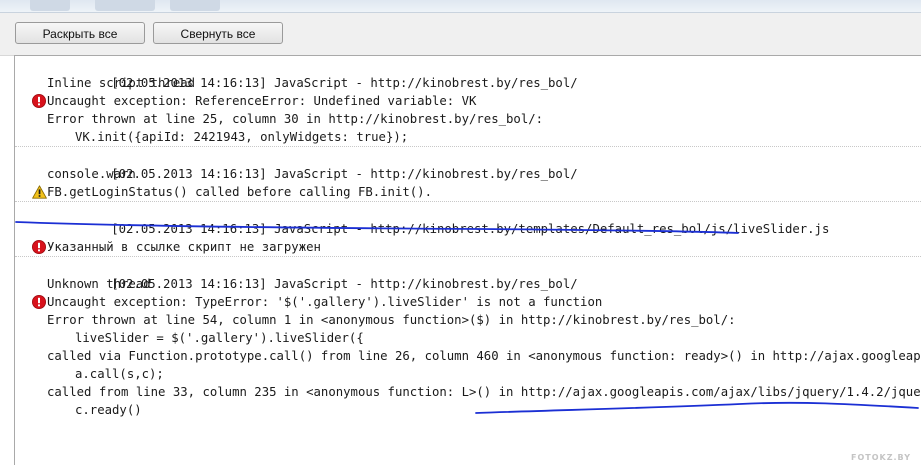 The height and width of the screenshot is (465, 921). Describe the element at coordinates (121, 83) in the screenshot. I see `entry-thread: Inline script thread` at that location.